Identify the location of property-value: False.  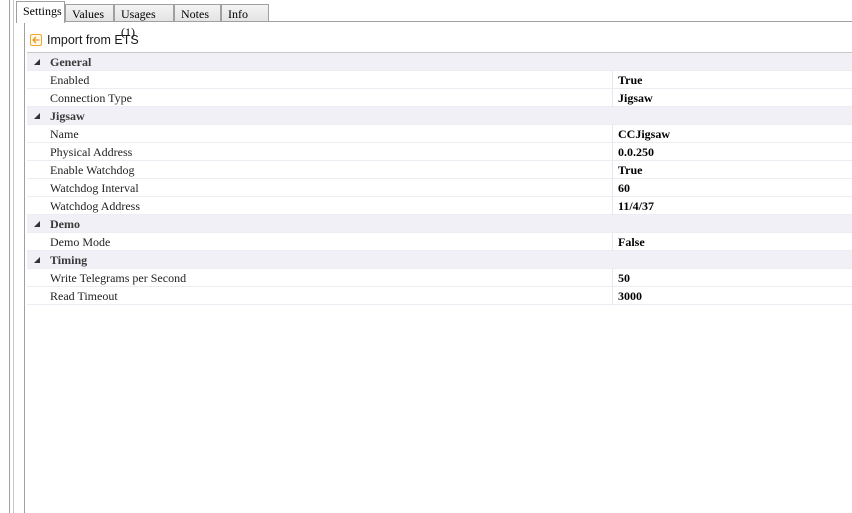
(735, 242).